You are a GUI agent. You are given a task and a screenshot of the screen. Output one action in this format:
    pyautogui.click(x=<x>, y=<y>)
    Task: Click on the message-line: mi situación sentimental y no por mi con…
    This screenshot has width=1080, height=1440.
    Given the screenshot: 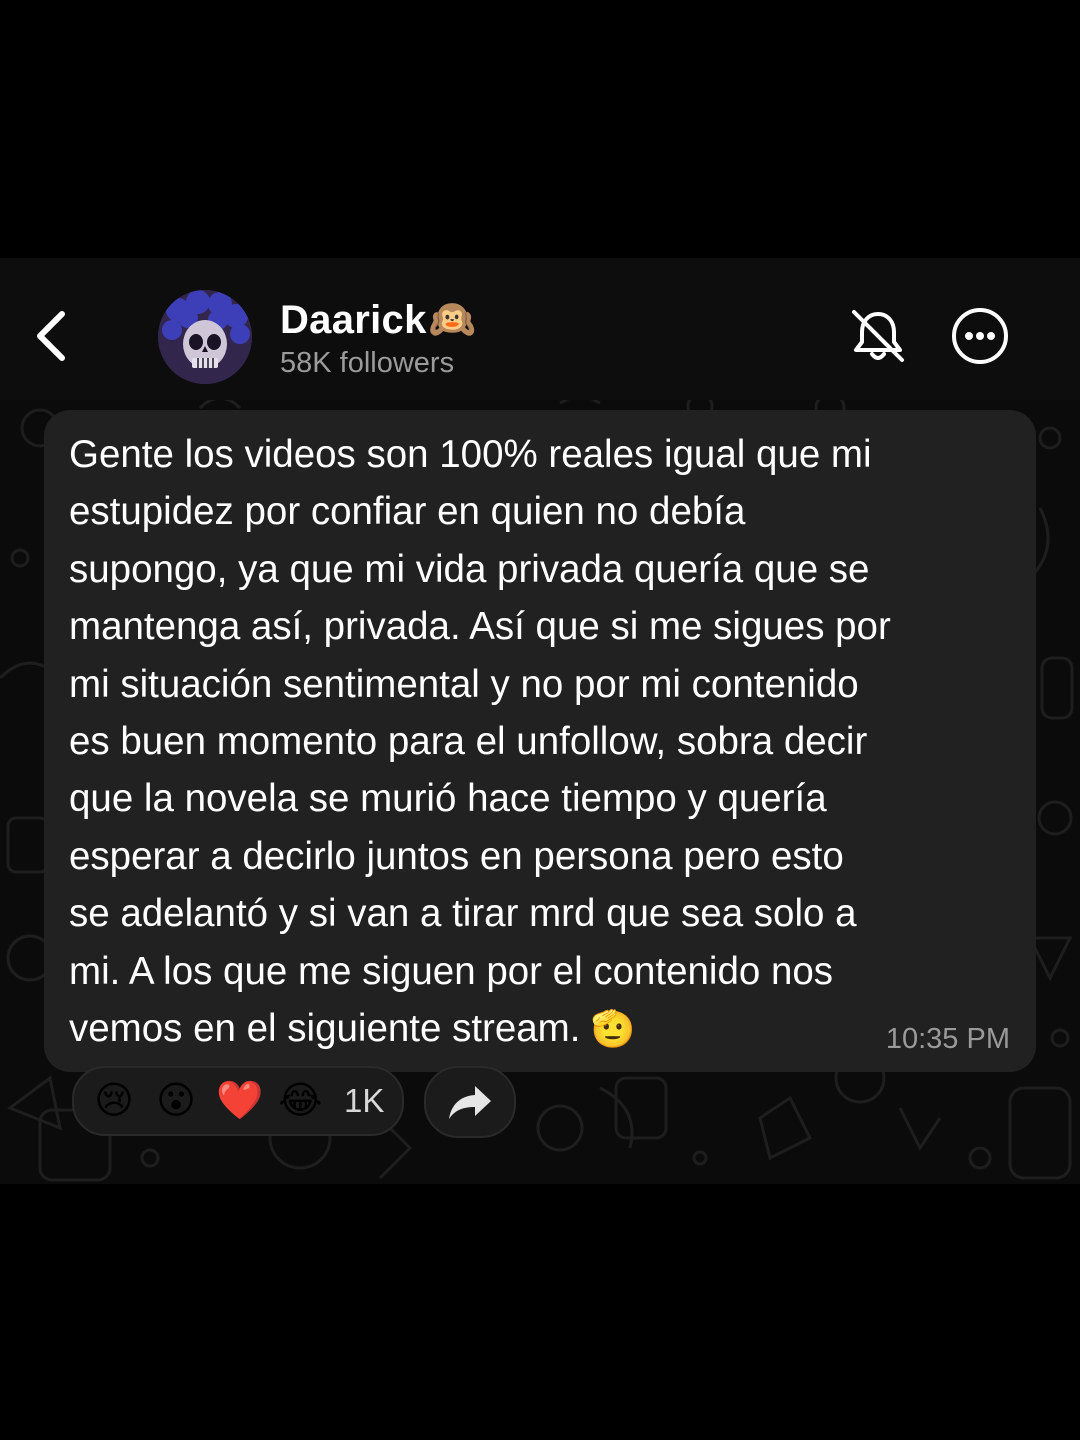 What is the action you would take?
    pyautogui.click(x=464, y=684)
    